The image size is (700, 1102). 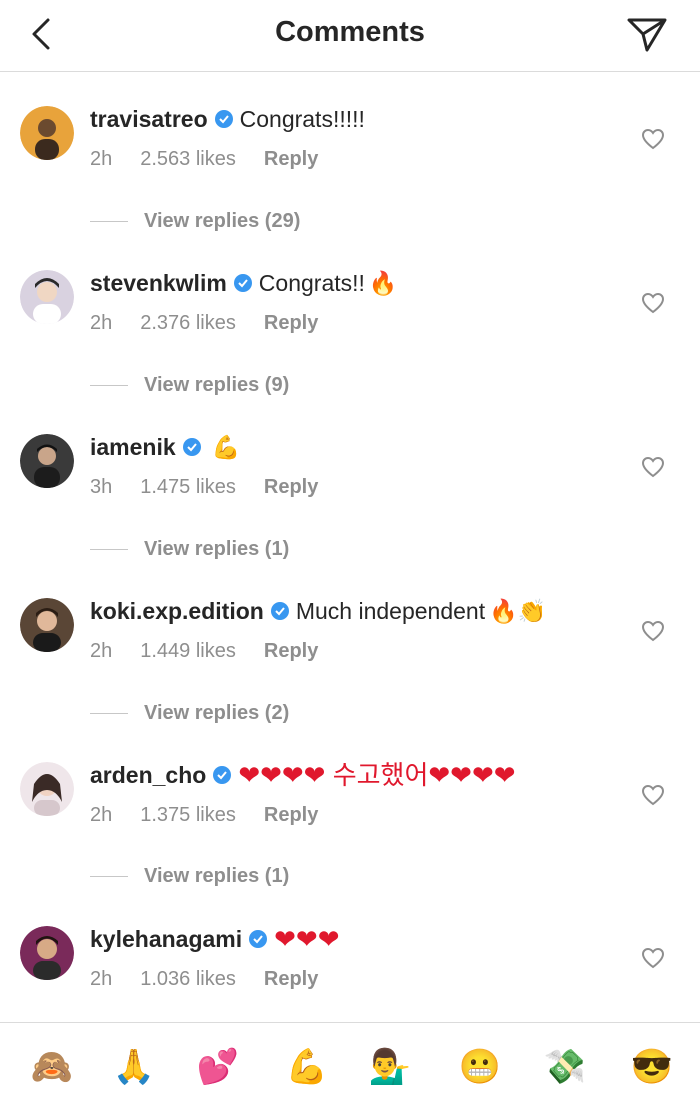 I want to click on view-replies-link: View replies (9), so click(x=189, y=385).